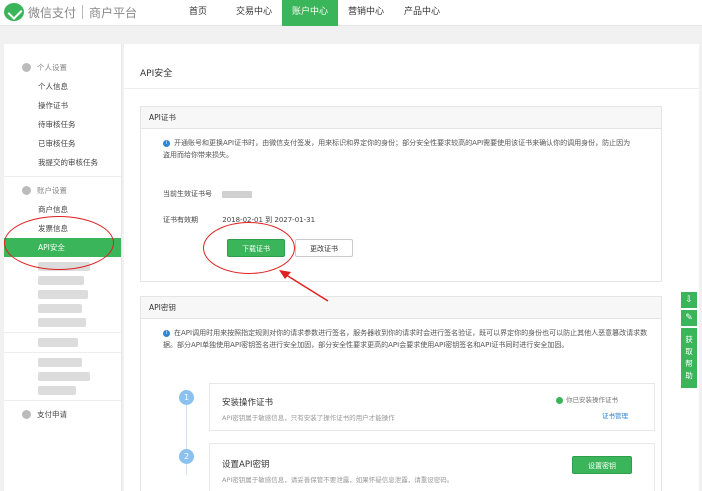  Describe the element at coordinates (26, 414) in the screenshot. I see `chat-icon` at that location.